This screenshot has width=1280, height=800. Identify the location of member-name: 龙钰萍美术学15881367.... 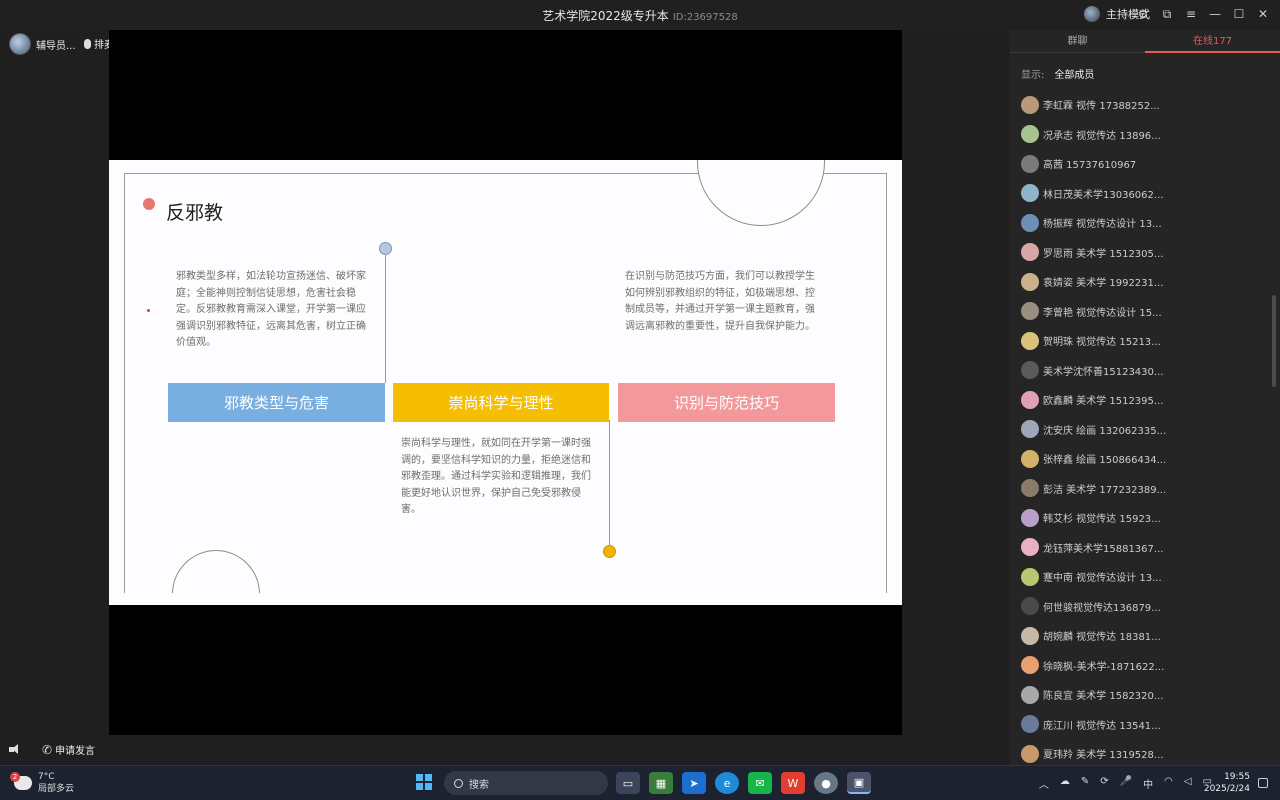
(1103, 549).